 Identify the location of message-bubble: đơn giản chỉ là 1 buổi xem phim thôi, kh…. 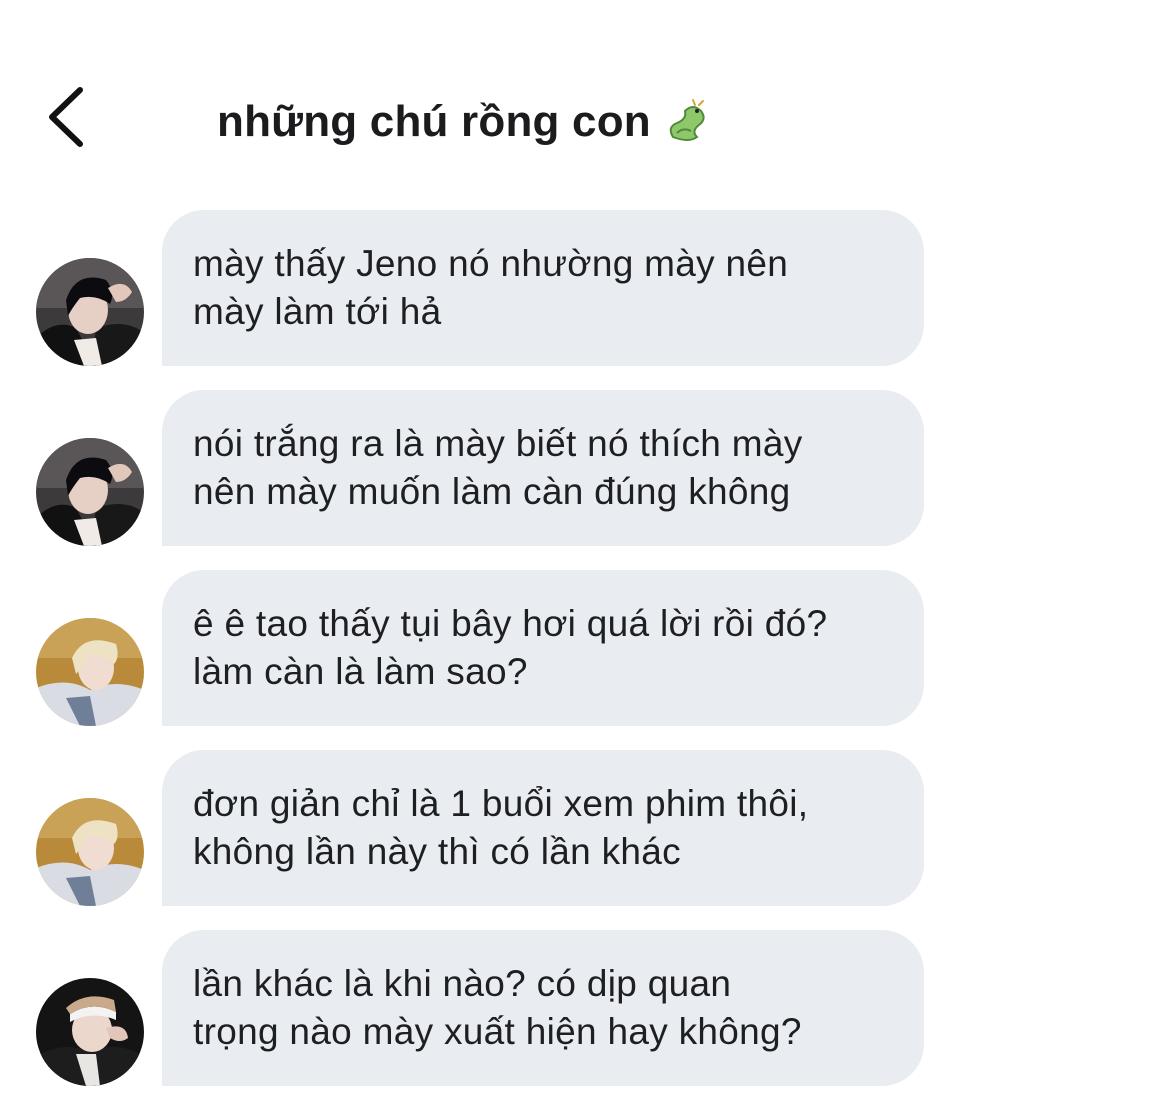
(543, 828).